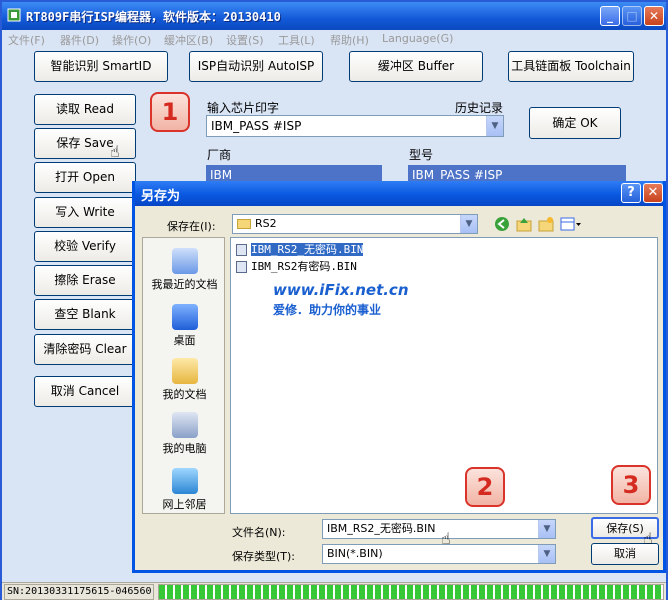 The height and width of the screenshot is (600, 668). What do you see at coordinates (85, 212) in the screenshot?
I see `write-button: 写入 Write` at bounding box center [85, 212].